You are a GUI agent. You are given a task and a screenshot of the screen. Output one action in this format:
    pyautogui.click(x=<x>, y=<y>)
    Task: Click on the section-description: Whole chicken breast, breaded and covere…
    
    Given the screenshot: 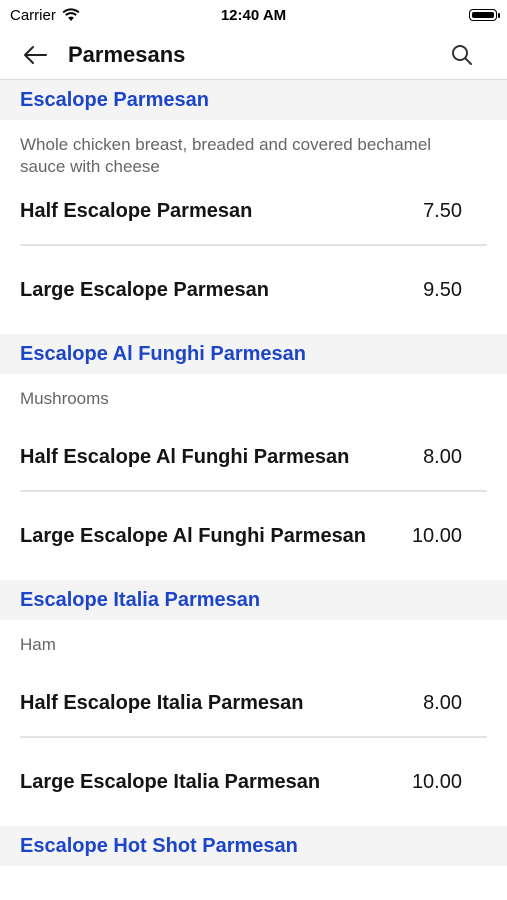 What is the action you would take?
    pyautogui.click(x=226, y=155)
    